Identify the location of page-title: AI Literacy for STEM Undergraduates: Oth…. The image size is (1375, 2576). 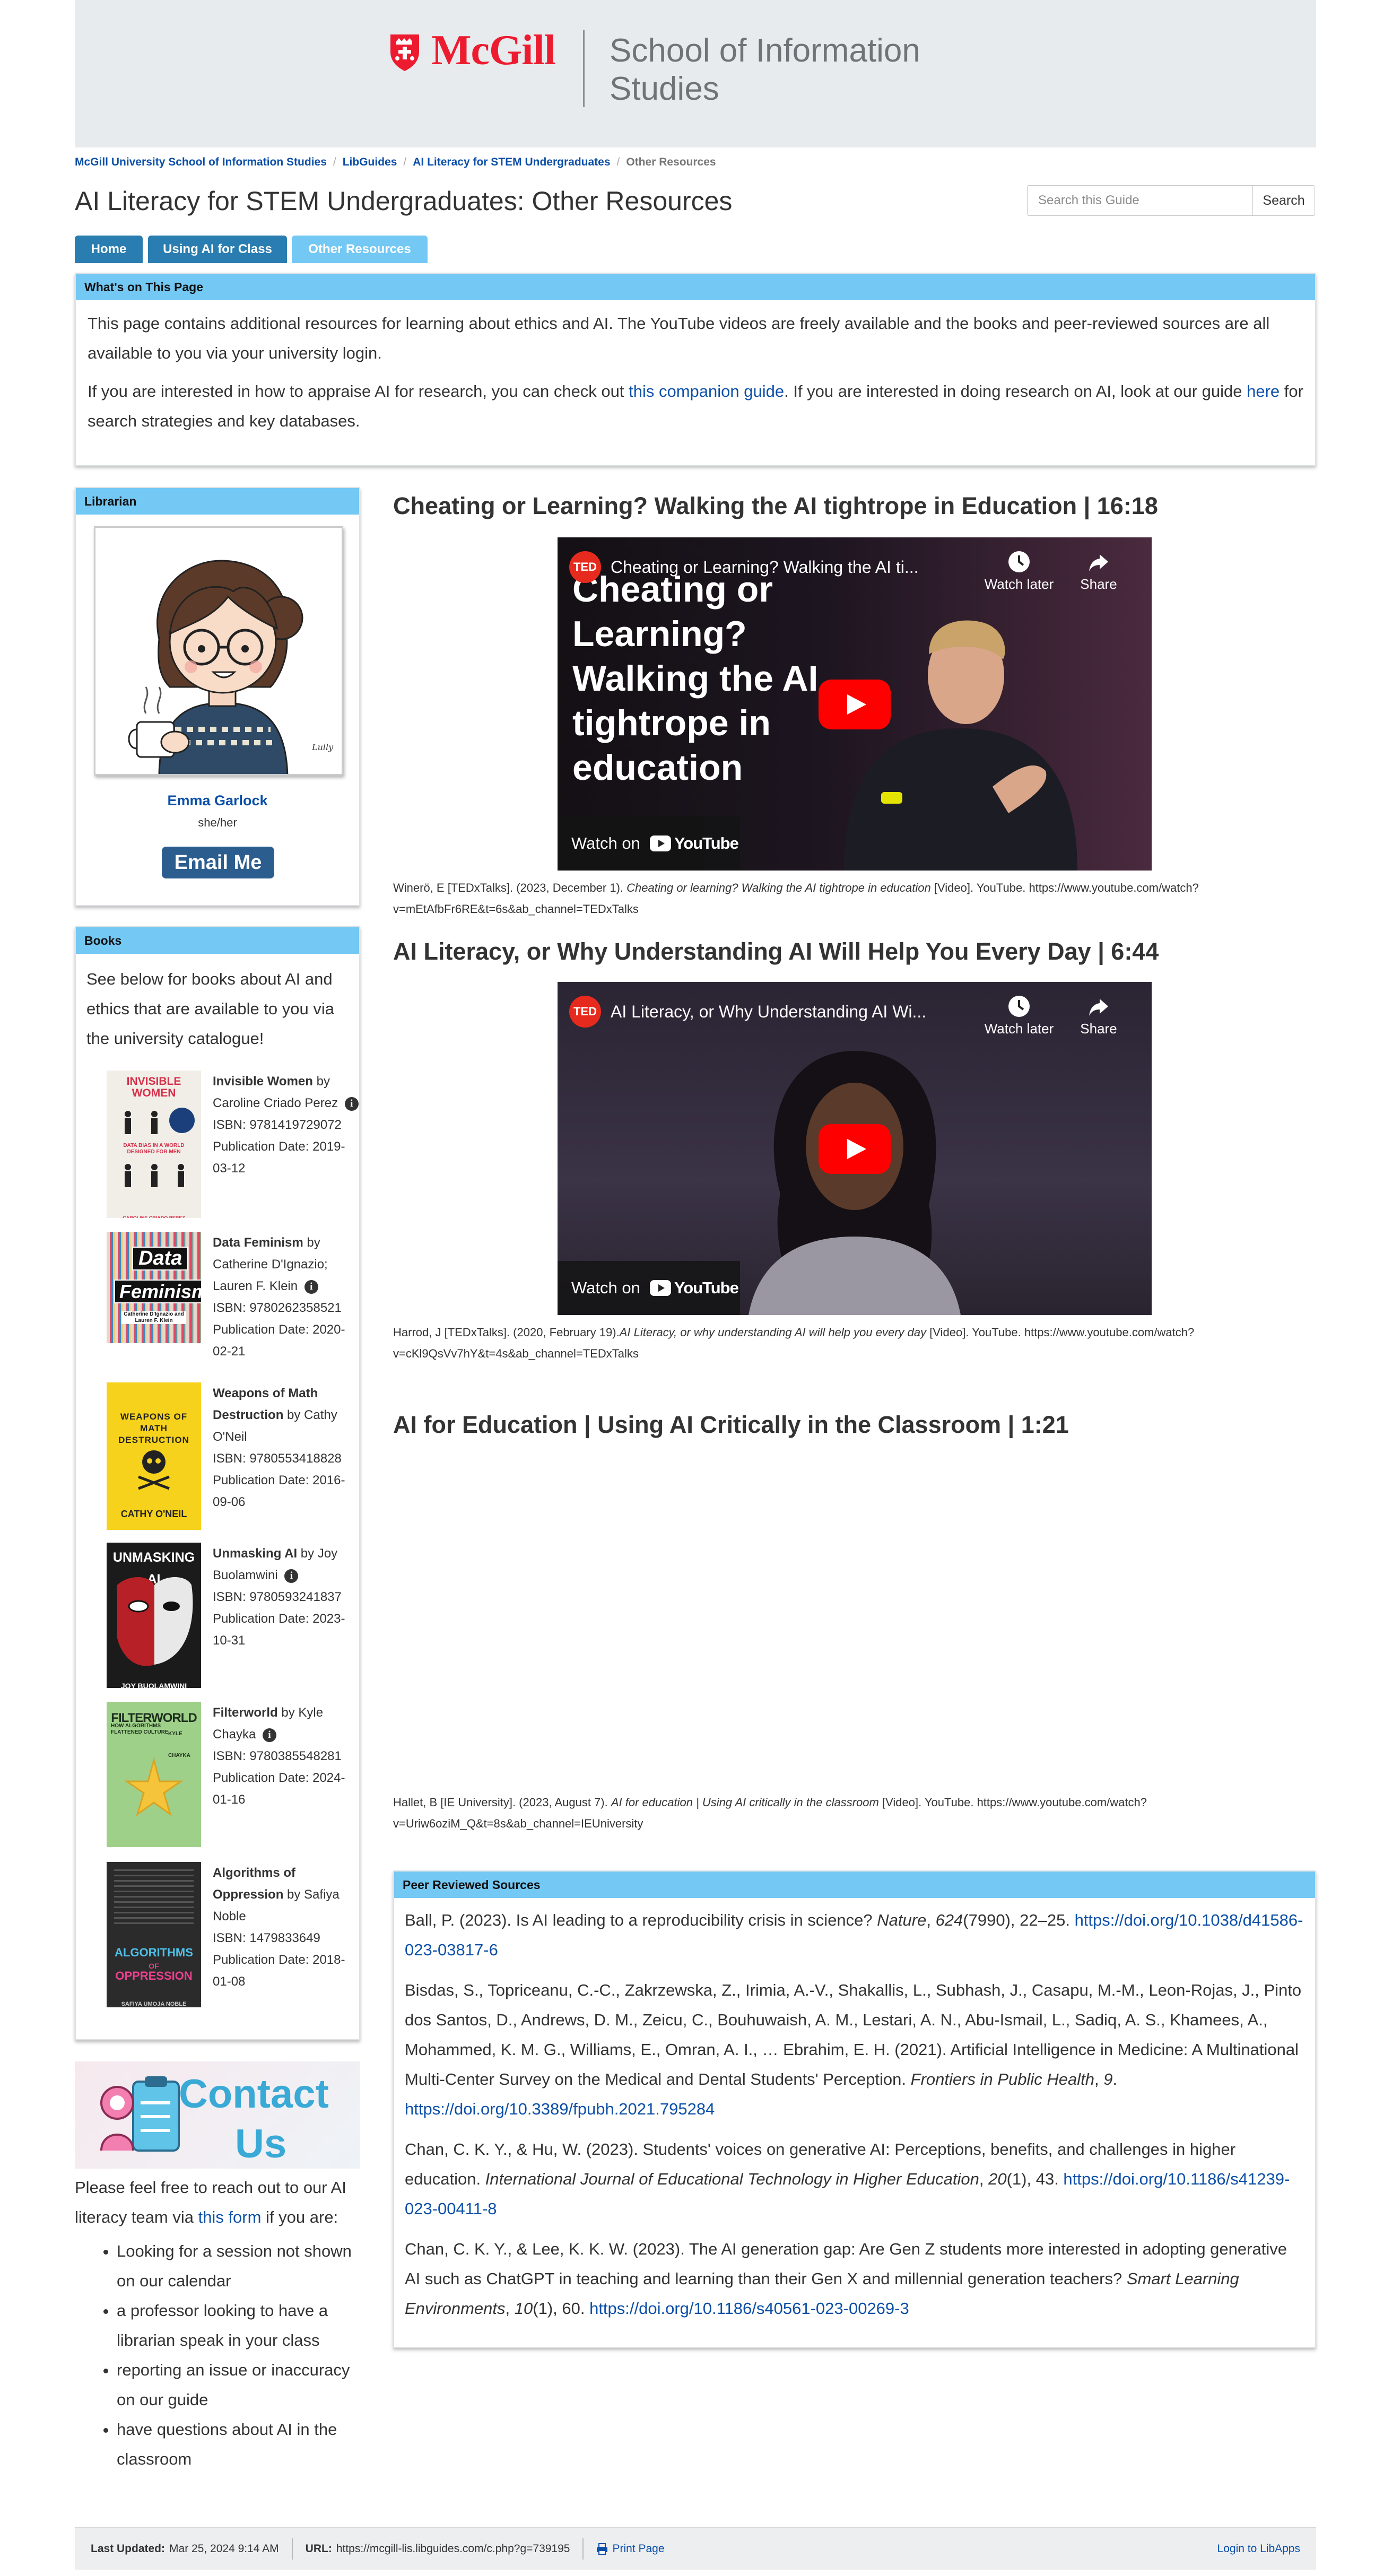
(404, 201).